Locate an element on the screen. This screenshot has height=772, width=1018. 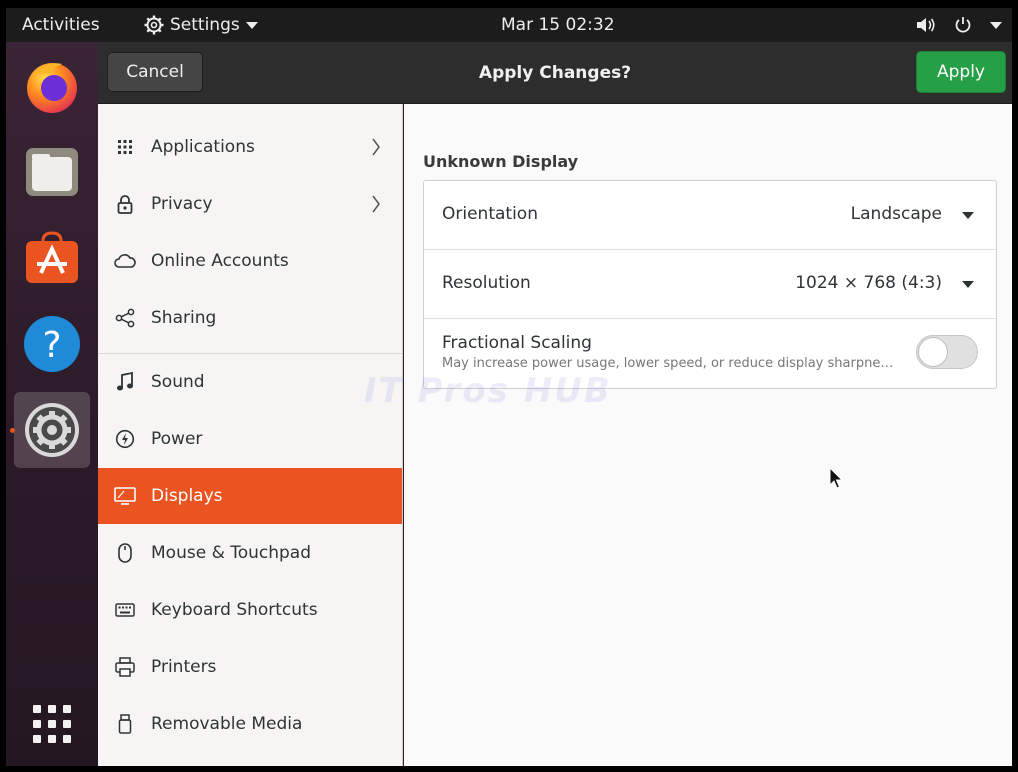
top-bar: Activities Settings Mar 15 02:32 is located at coordinates (509, 25).